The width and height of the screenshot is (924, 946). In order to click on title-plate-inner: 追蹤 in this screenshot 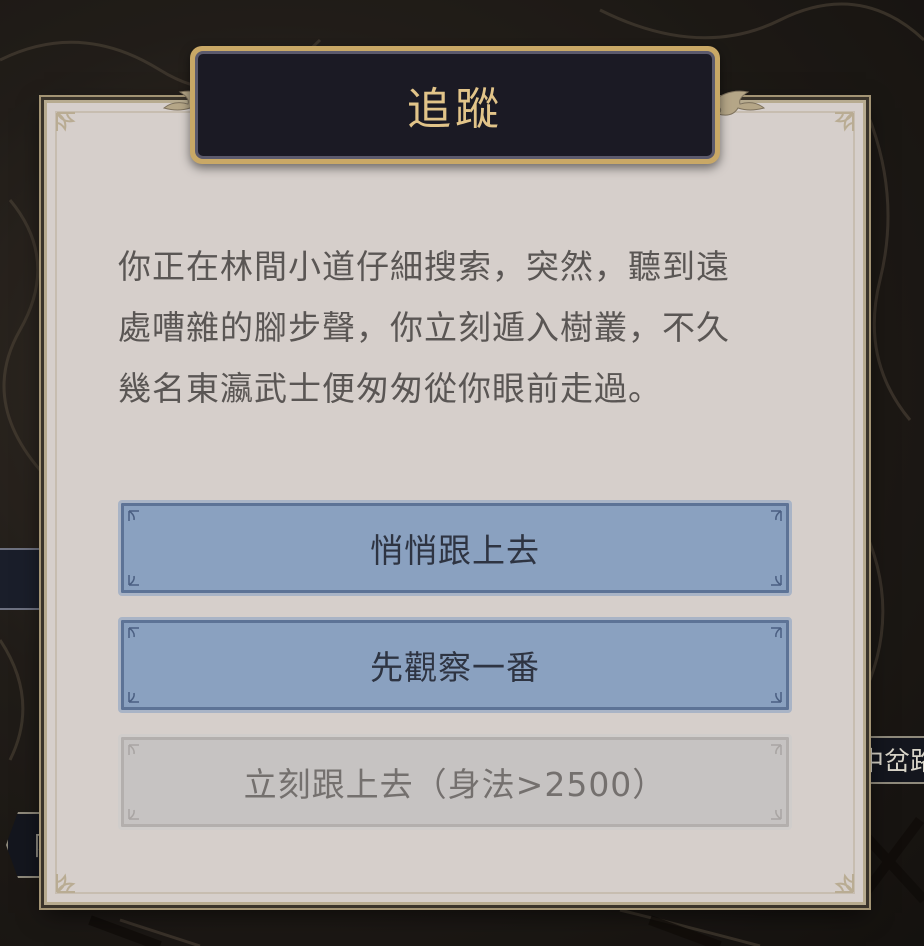, I will do `click(455, 105)`.